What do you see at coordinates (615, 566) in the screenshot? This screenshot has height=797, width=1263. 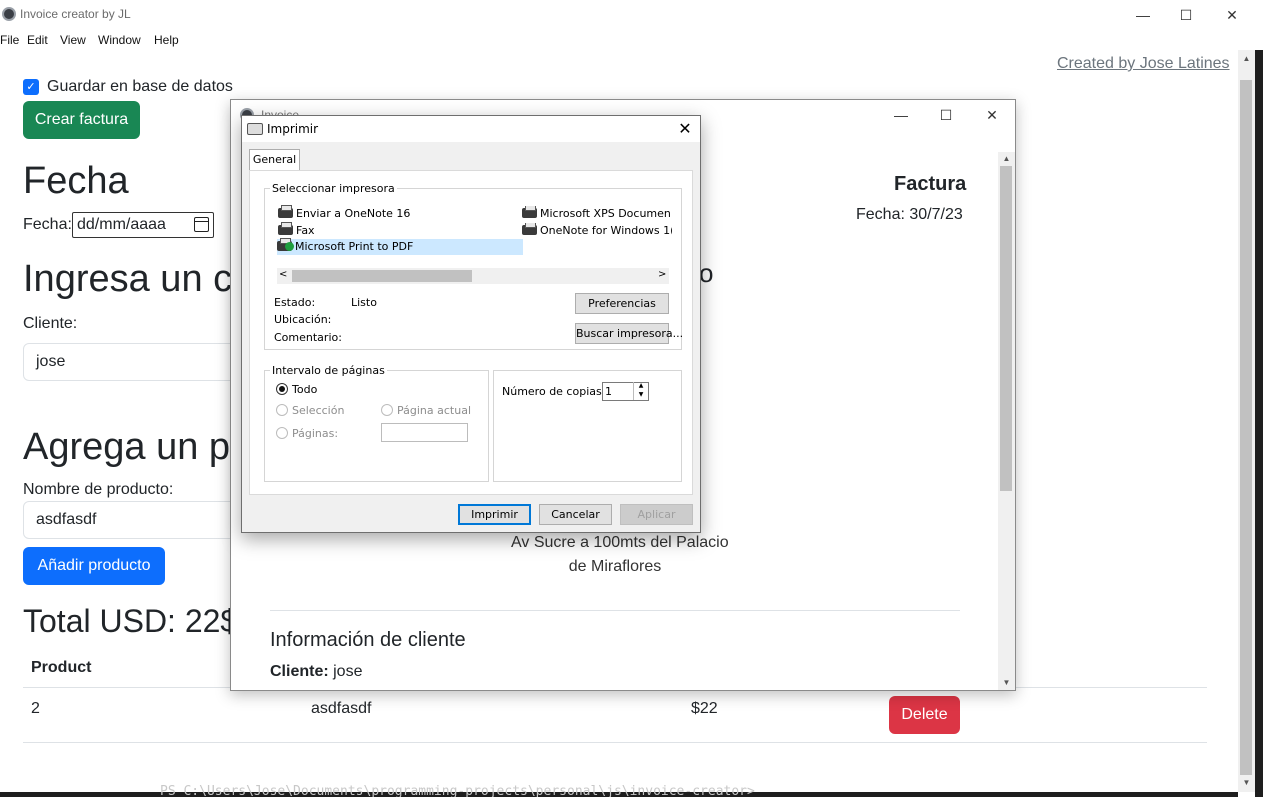 I see `invoice-address-line2: de Miraflores` at bounding box center [615, 566].